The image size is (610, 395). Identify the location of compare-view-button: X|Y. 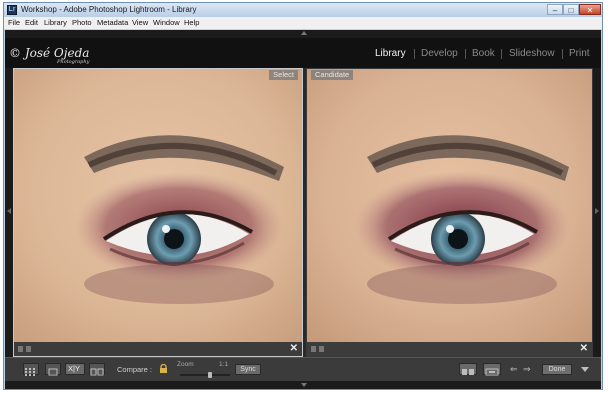
(75, 369).